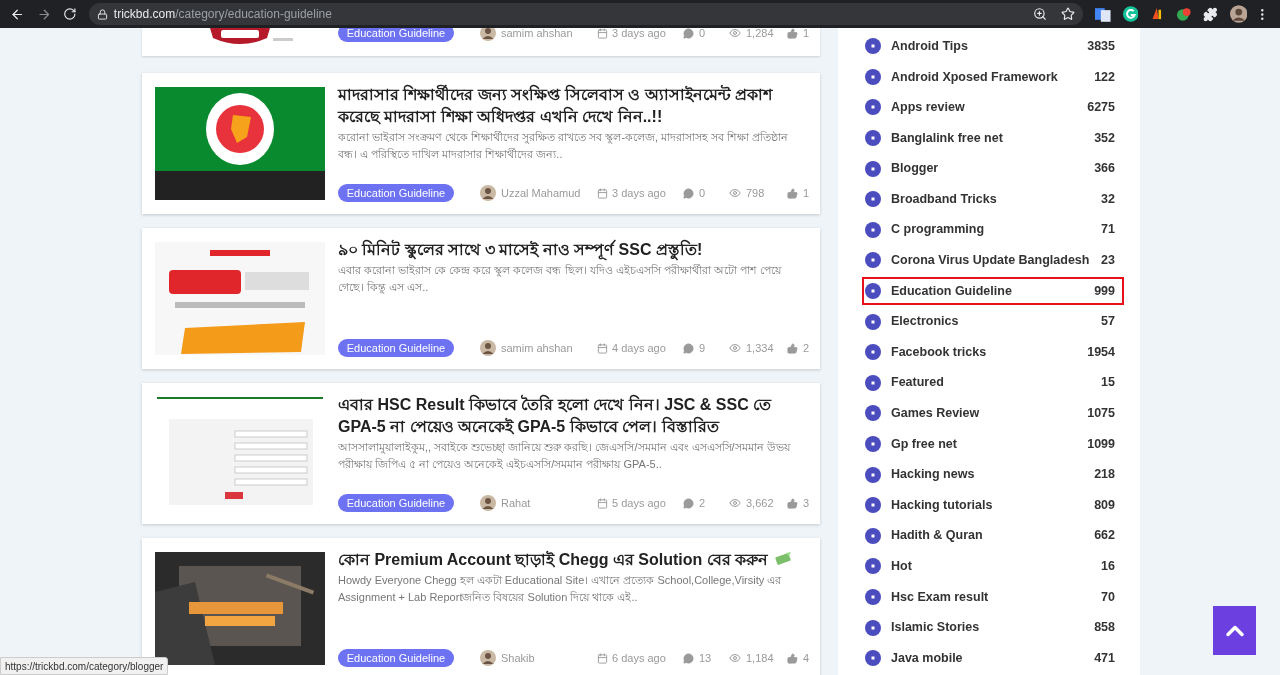 The height and width of the screenshot is (675, 1280). Describe the element at coordinates (222, 14) in the screenshot. I see `url-text: trickbd.com/category/education-guideline` at that location.